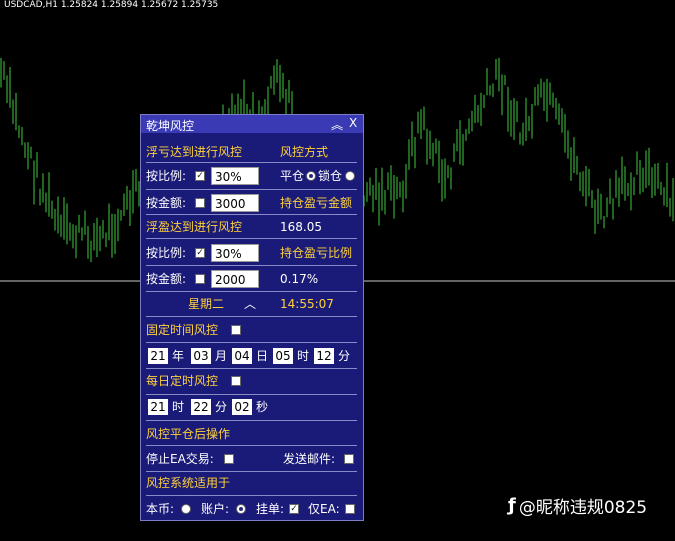 This screenshot has height=541, width=675. What do you see at coordinates (158, 356) in the screenshot?
I see `fixed-year-input: 21` at bounding box center [158, 356].